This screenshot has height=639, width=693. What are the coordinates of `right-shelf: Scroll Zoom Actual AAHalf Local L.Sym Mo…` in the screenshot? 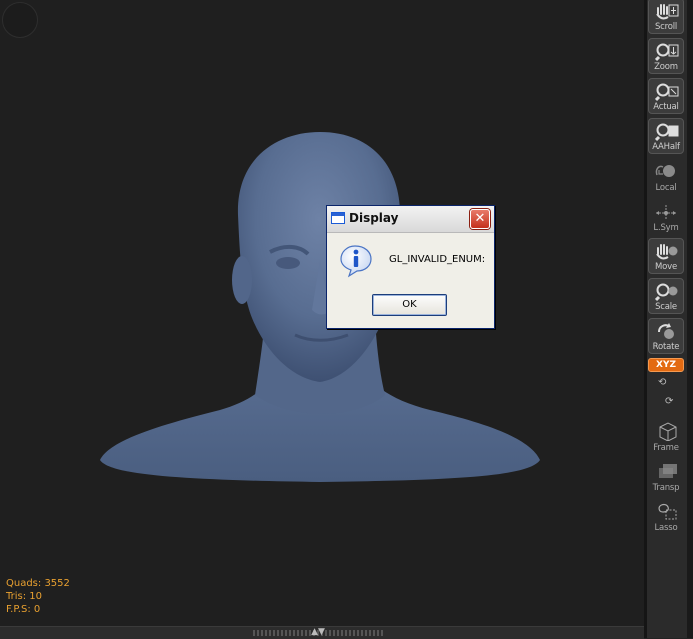 It's located at (667, 319).